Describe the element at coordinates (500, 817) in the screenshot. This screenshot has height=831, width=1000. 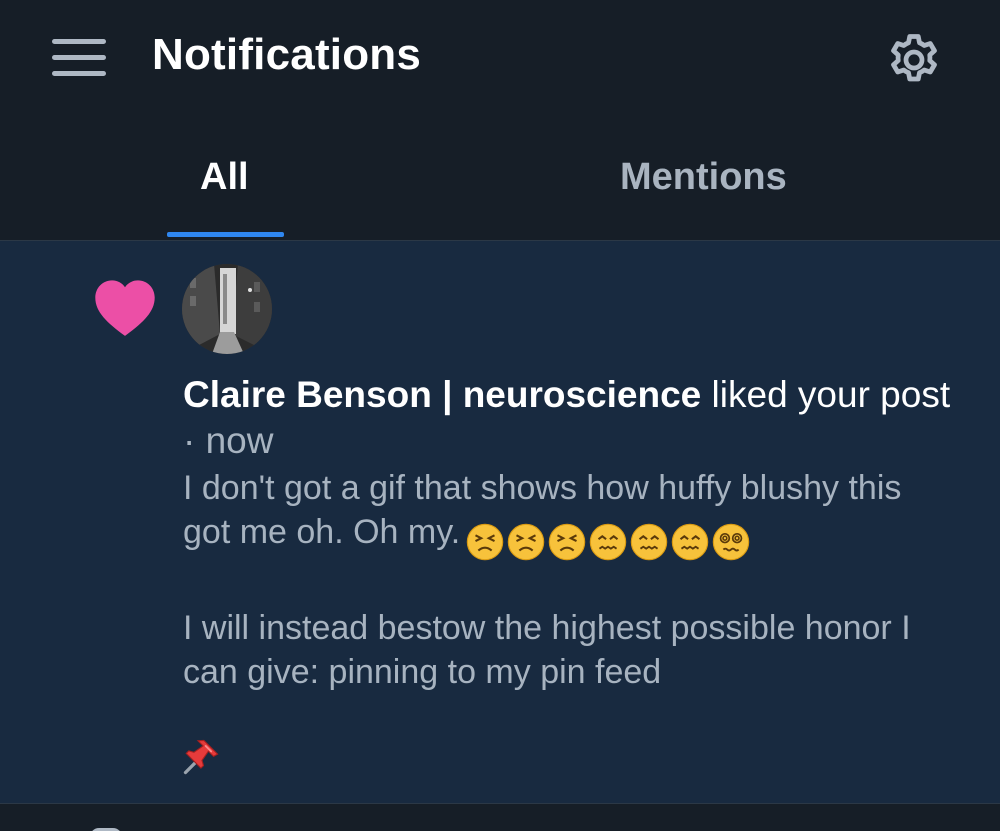
I see `next-notification-peek` at that location.